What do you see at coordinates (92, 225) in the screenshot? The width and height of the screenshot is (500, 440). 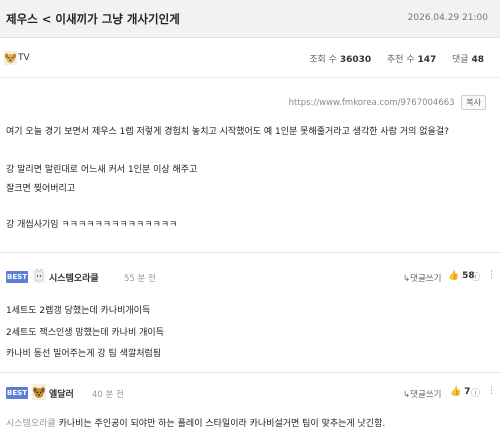 I see `post-body-line: 강 개씹사기임 ㅋㅋㅋㅋㅋㅋㅋㅋㅋㅋㅋㅋㅋㅋ` at bounding box center [92, 225].